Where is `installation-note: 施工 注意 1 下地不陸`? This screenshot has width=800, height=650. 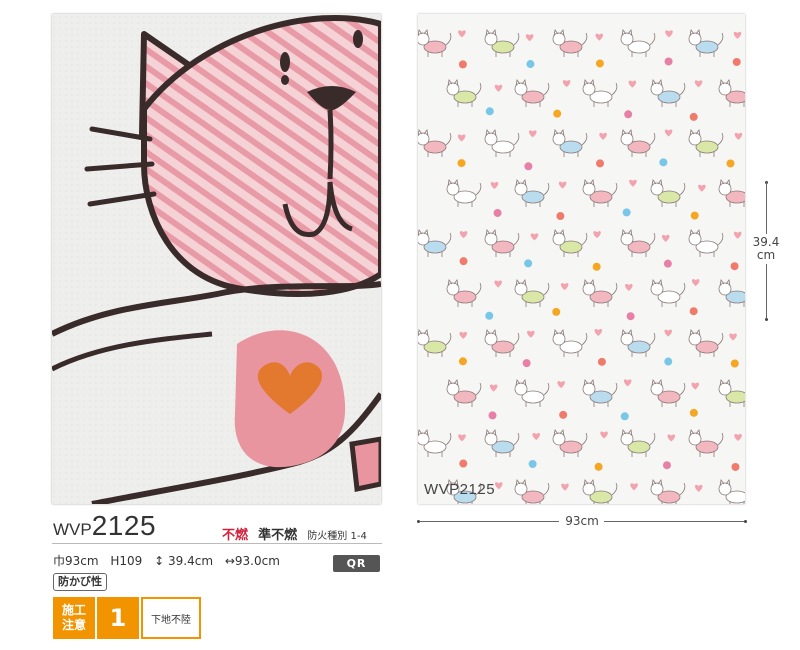
installation-note: 施工 注意 1 下地不陸 is located at coordinates (127, 618).